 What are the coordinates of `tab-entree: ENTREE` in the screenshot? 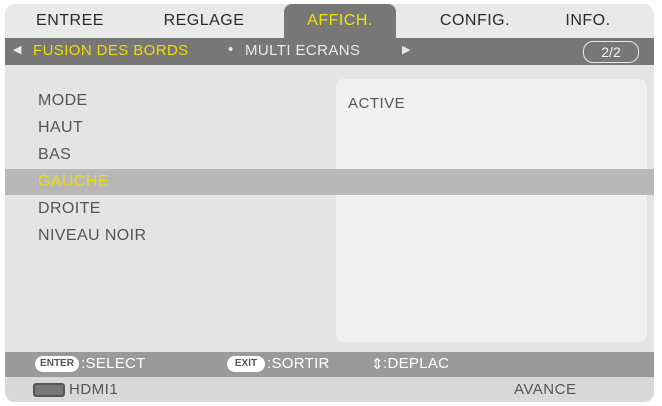 It's located at (70, 21).